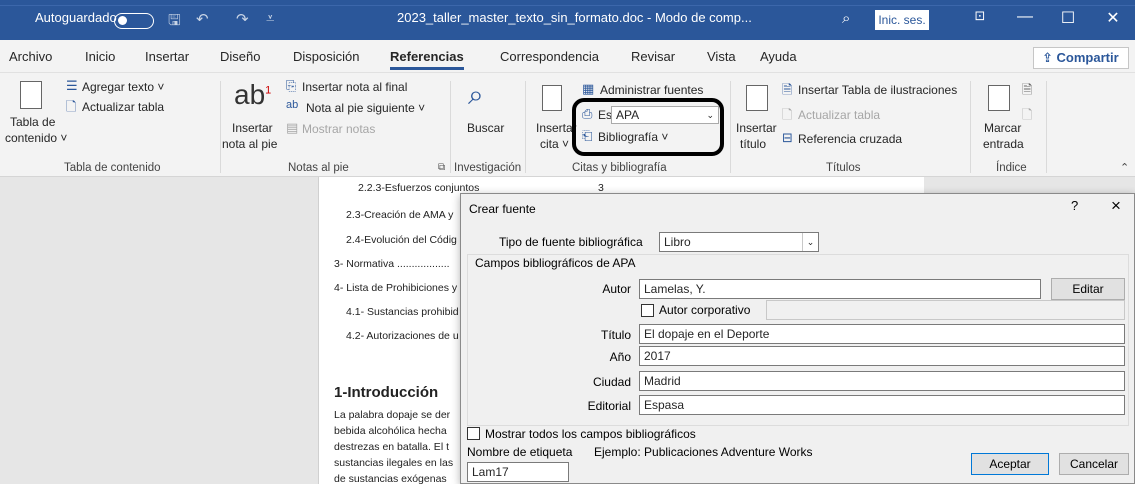 This screenshot has height=484, width=1135. What do you see at coordinates (401, 240) in the screenshot?
I see `toc-line: 2.4-Evolución del Códig` at bounding box center [401, 240].